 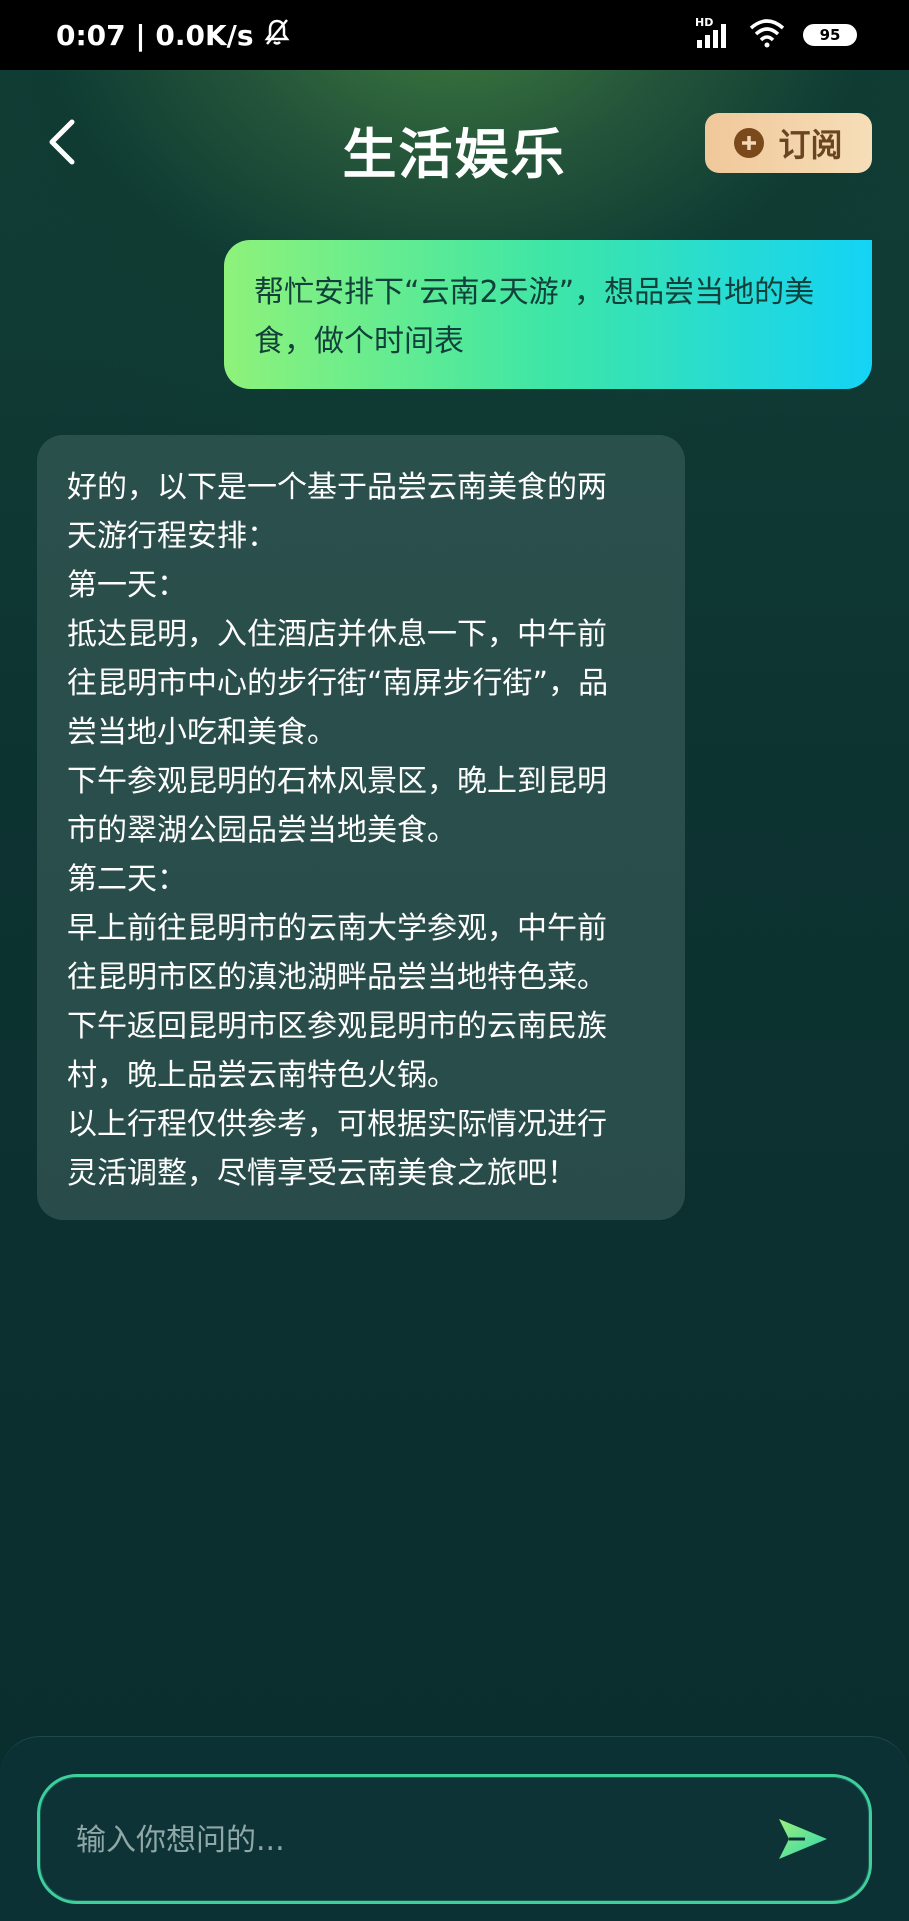 What do you see at coordinates (322, 1173) in the screenshot?
I see `bot-message-line: 灵活调整，尽情享受云南美食之旅吧！` at bounding box center [322, 1173].